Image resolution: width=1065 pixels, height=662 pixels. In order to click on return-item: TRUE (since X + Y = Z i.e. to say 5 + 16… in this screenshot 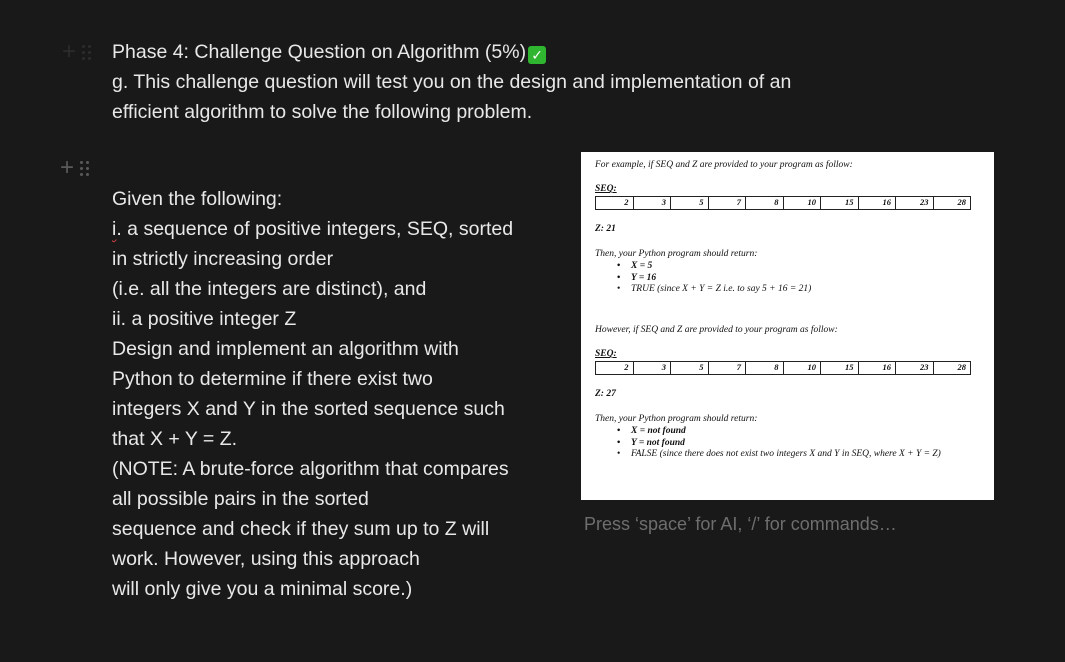, I will do `click(804, 290)`.